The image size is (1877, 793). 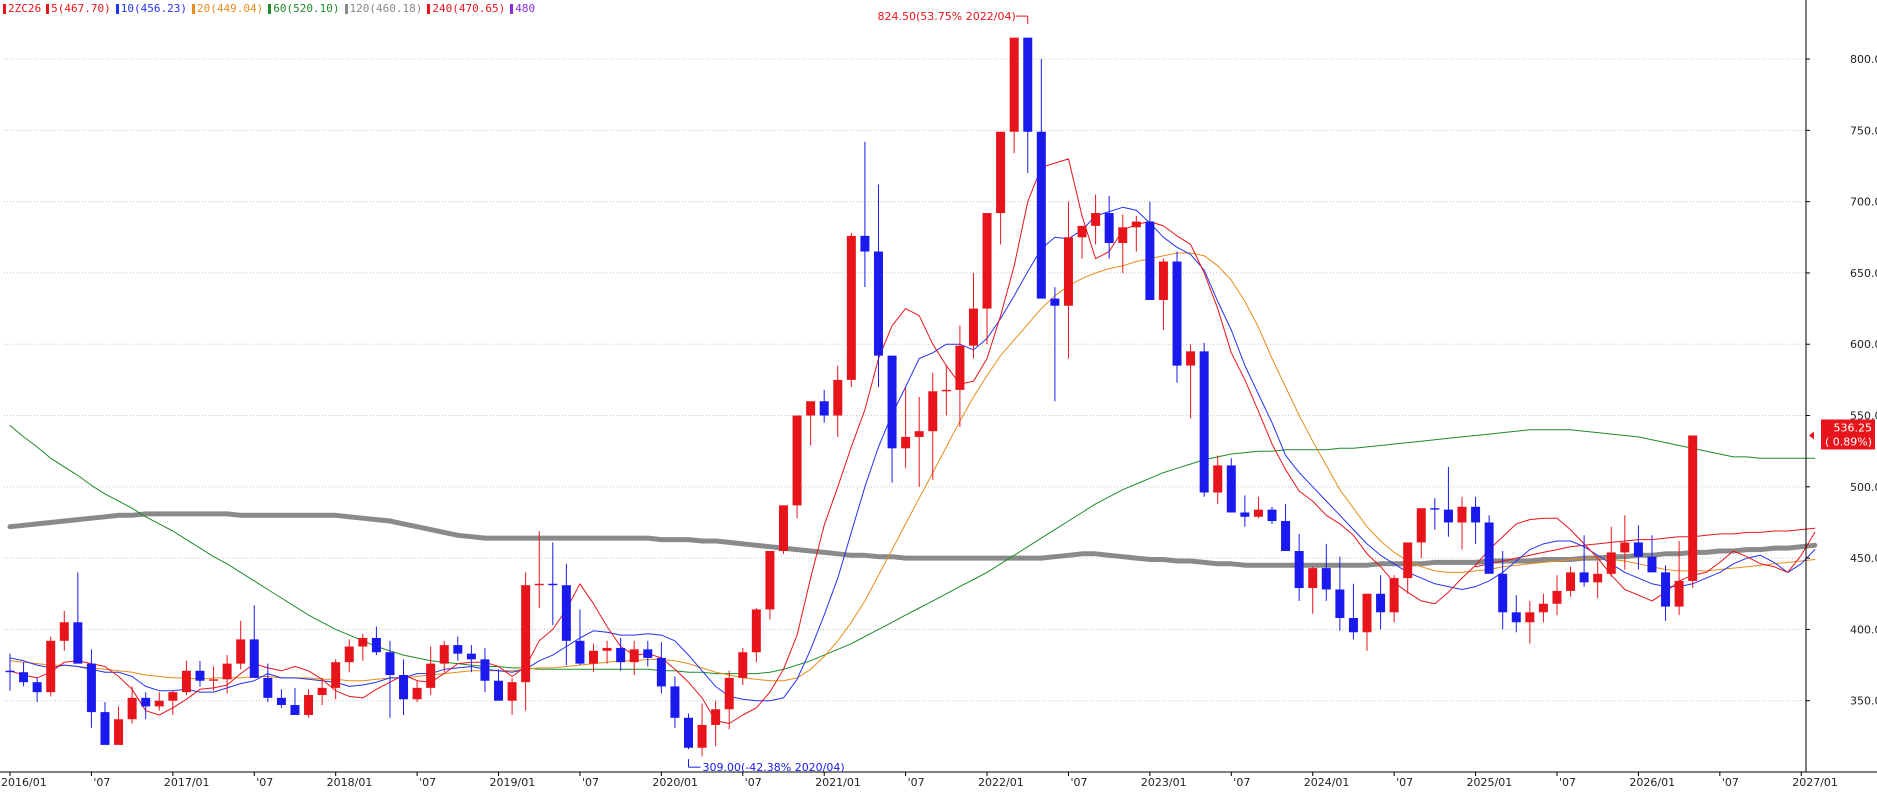 What do you see at coordinates (24, 782) in the screenshot?
I see `x-tick-label: 2016/01` at bounding box center [24, 782].